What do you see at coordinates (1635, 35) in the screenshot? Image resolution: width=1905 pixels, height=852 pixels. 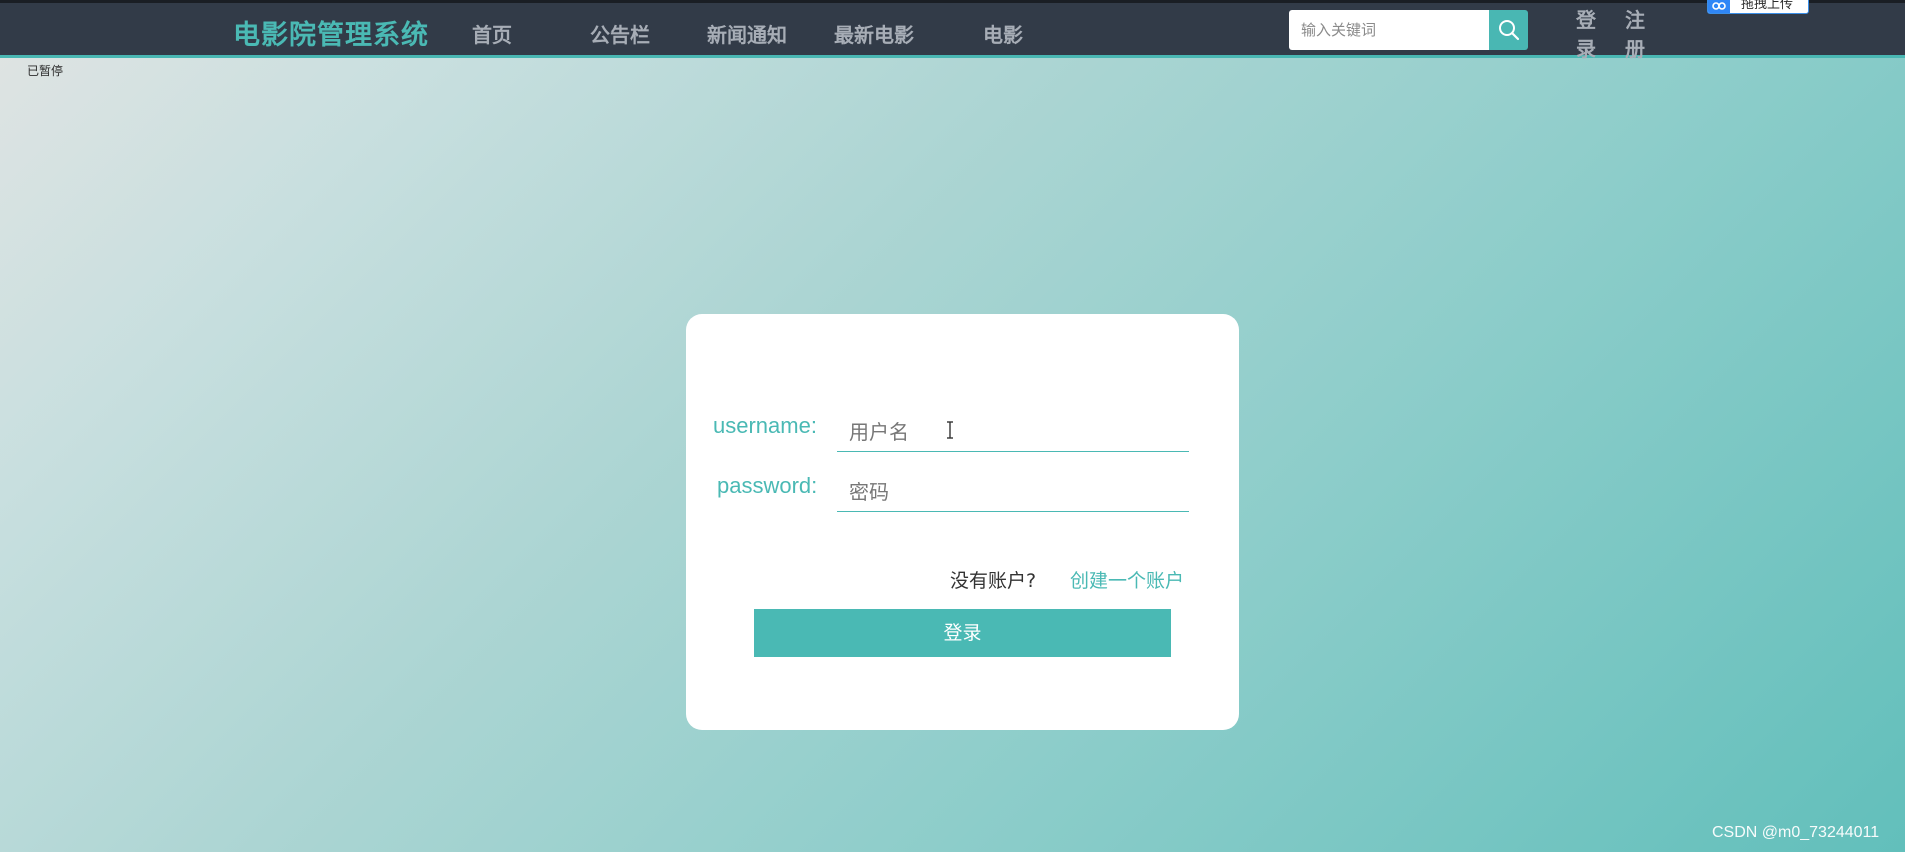 I see `register-link: 注册` at bounding box center [1635, 35].